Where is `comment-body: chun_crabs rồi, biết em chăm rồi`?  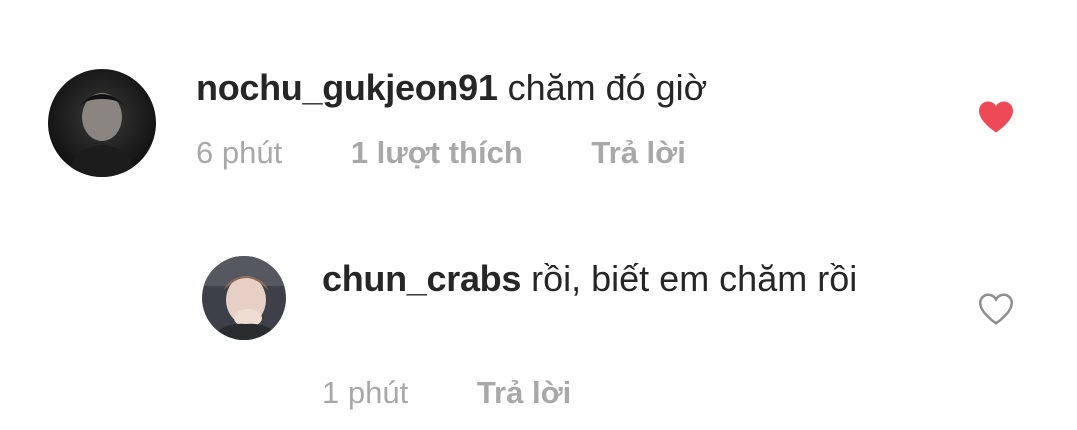
comment-body: chun_crabs rồi, biết em chăm rồi is located at coordinates (622, 279).